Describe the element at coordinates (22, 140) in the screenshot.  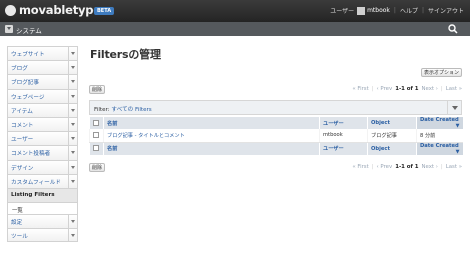
I see `sidebar-item-label: ユーザー` at that location.